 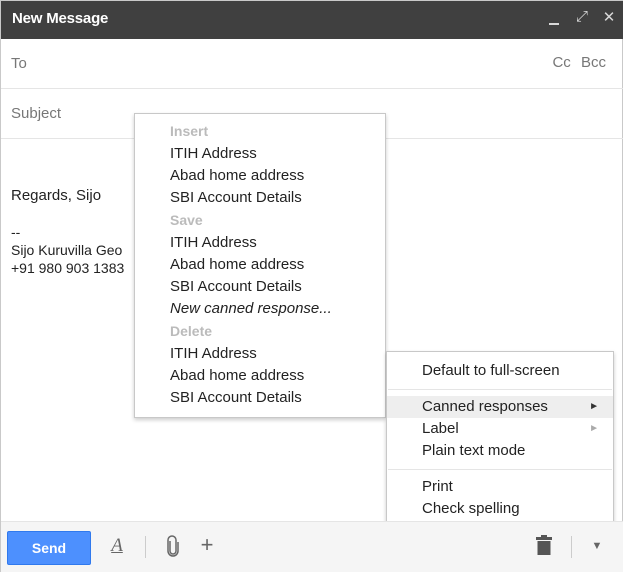 I want to click on subject-label: Subject, so click(x=36, y=113).